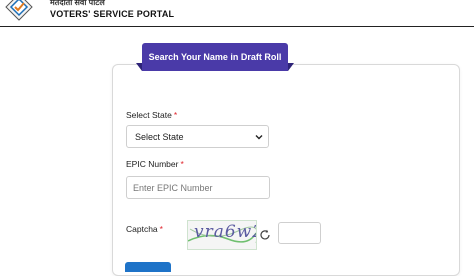 The image size is (474, 276). I want to click on captcha-input, so click(299, 233).